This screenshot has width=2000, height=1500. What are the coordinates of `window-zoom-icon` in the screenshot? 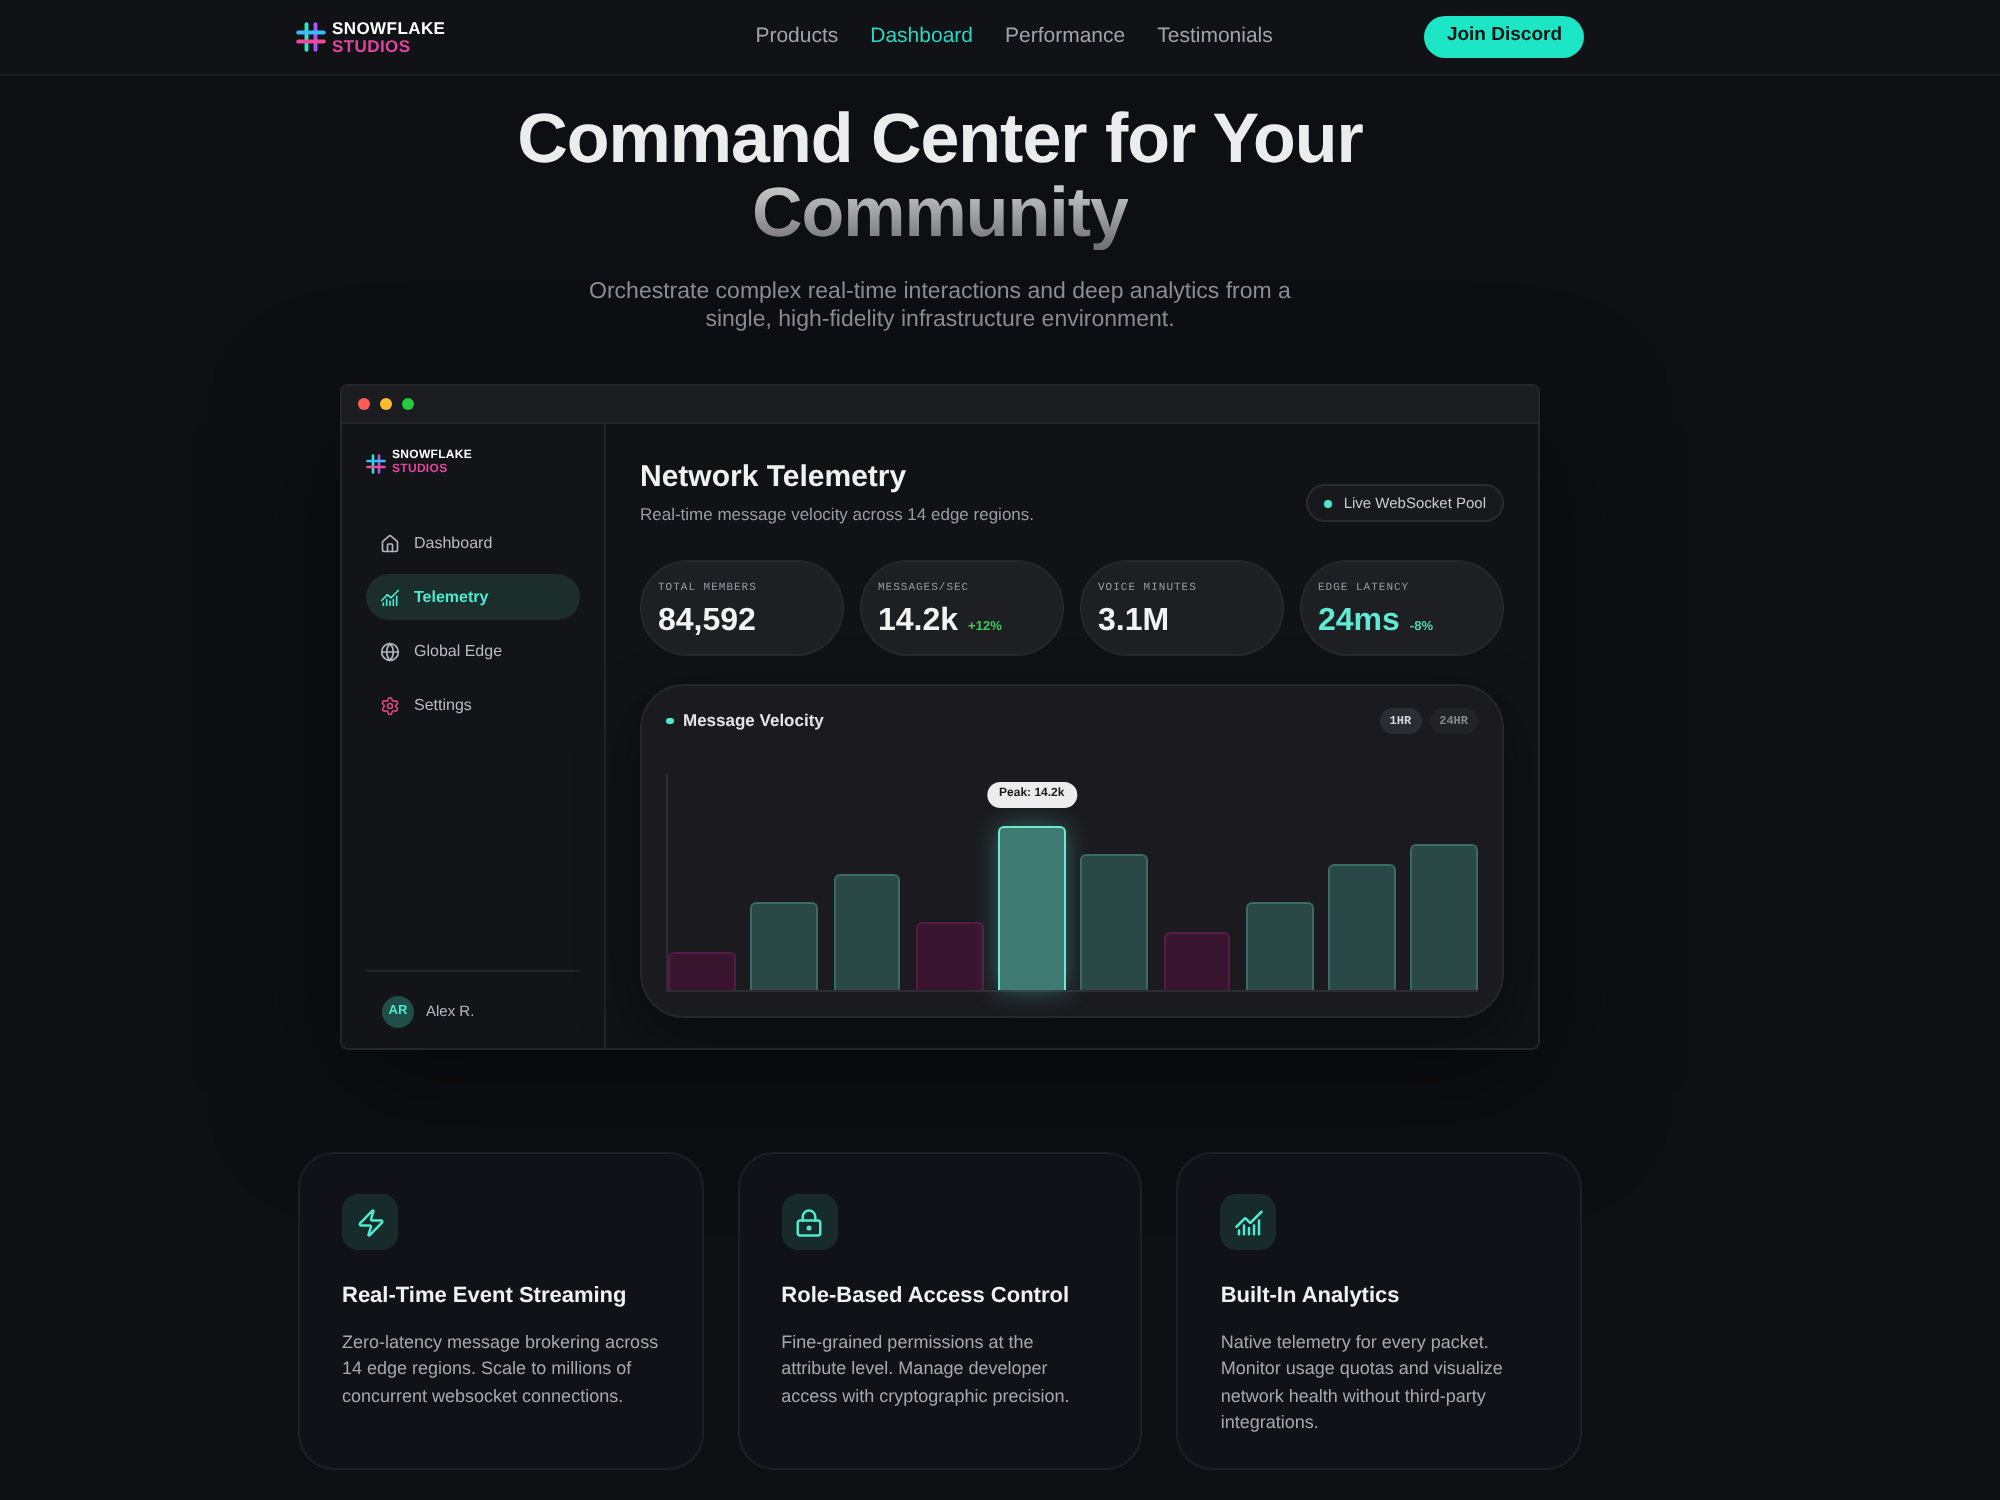 It's located at (408, 404).